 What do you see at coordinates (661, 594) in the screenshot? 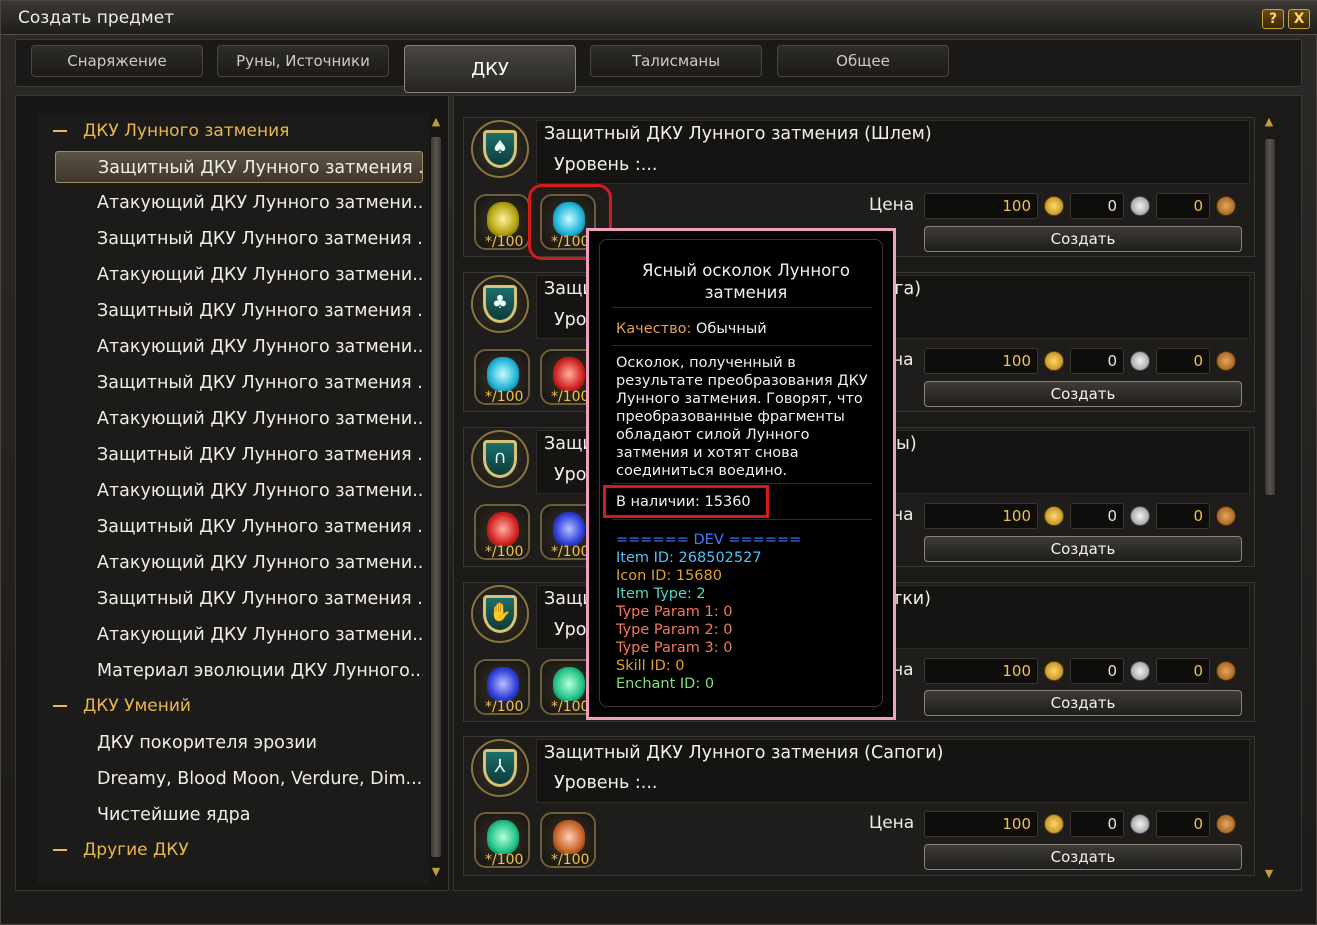
I see `dev-item-type: Item Type: 2` at bounding box center [661, 594].